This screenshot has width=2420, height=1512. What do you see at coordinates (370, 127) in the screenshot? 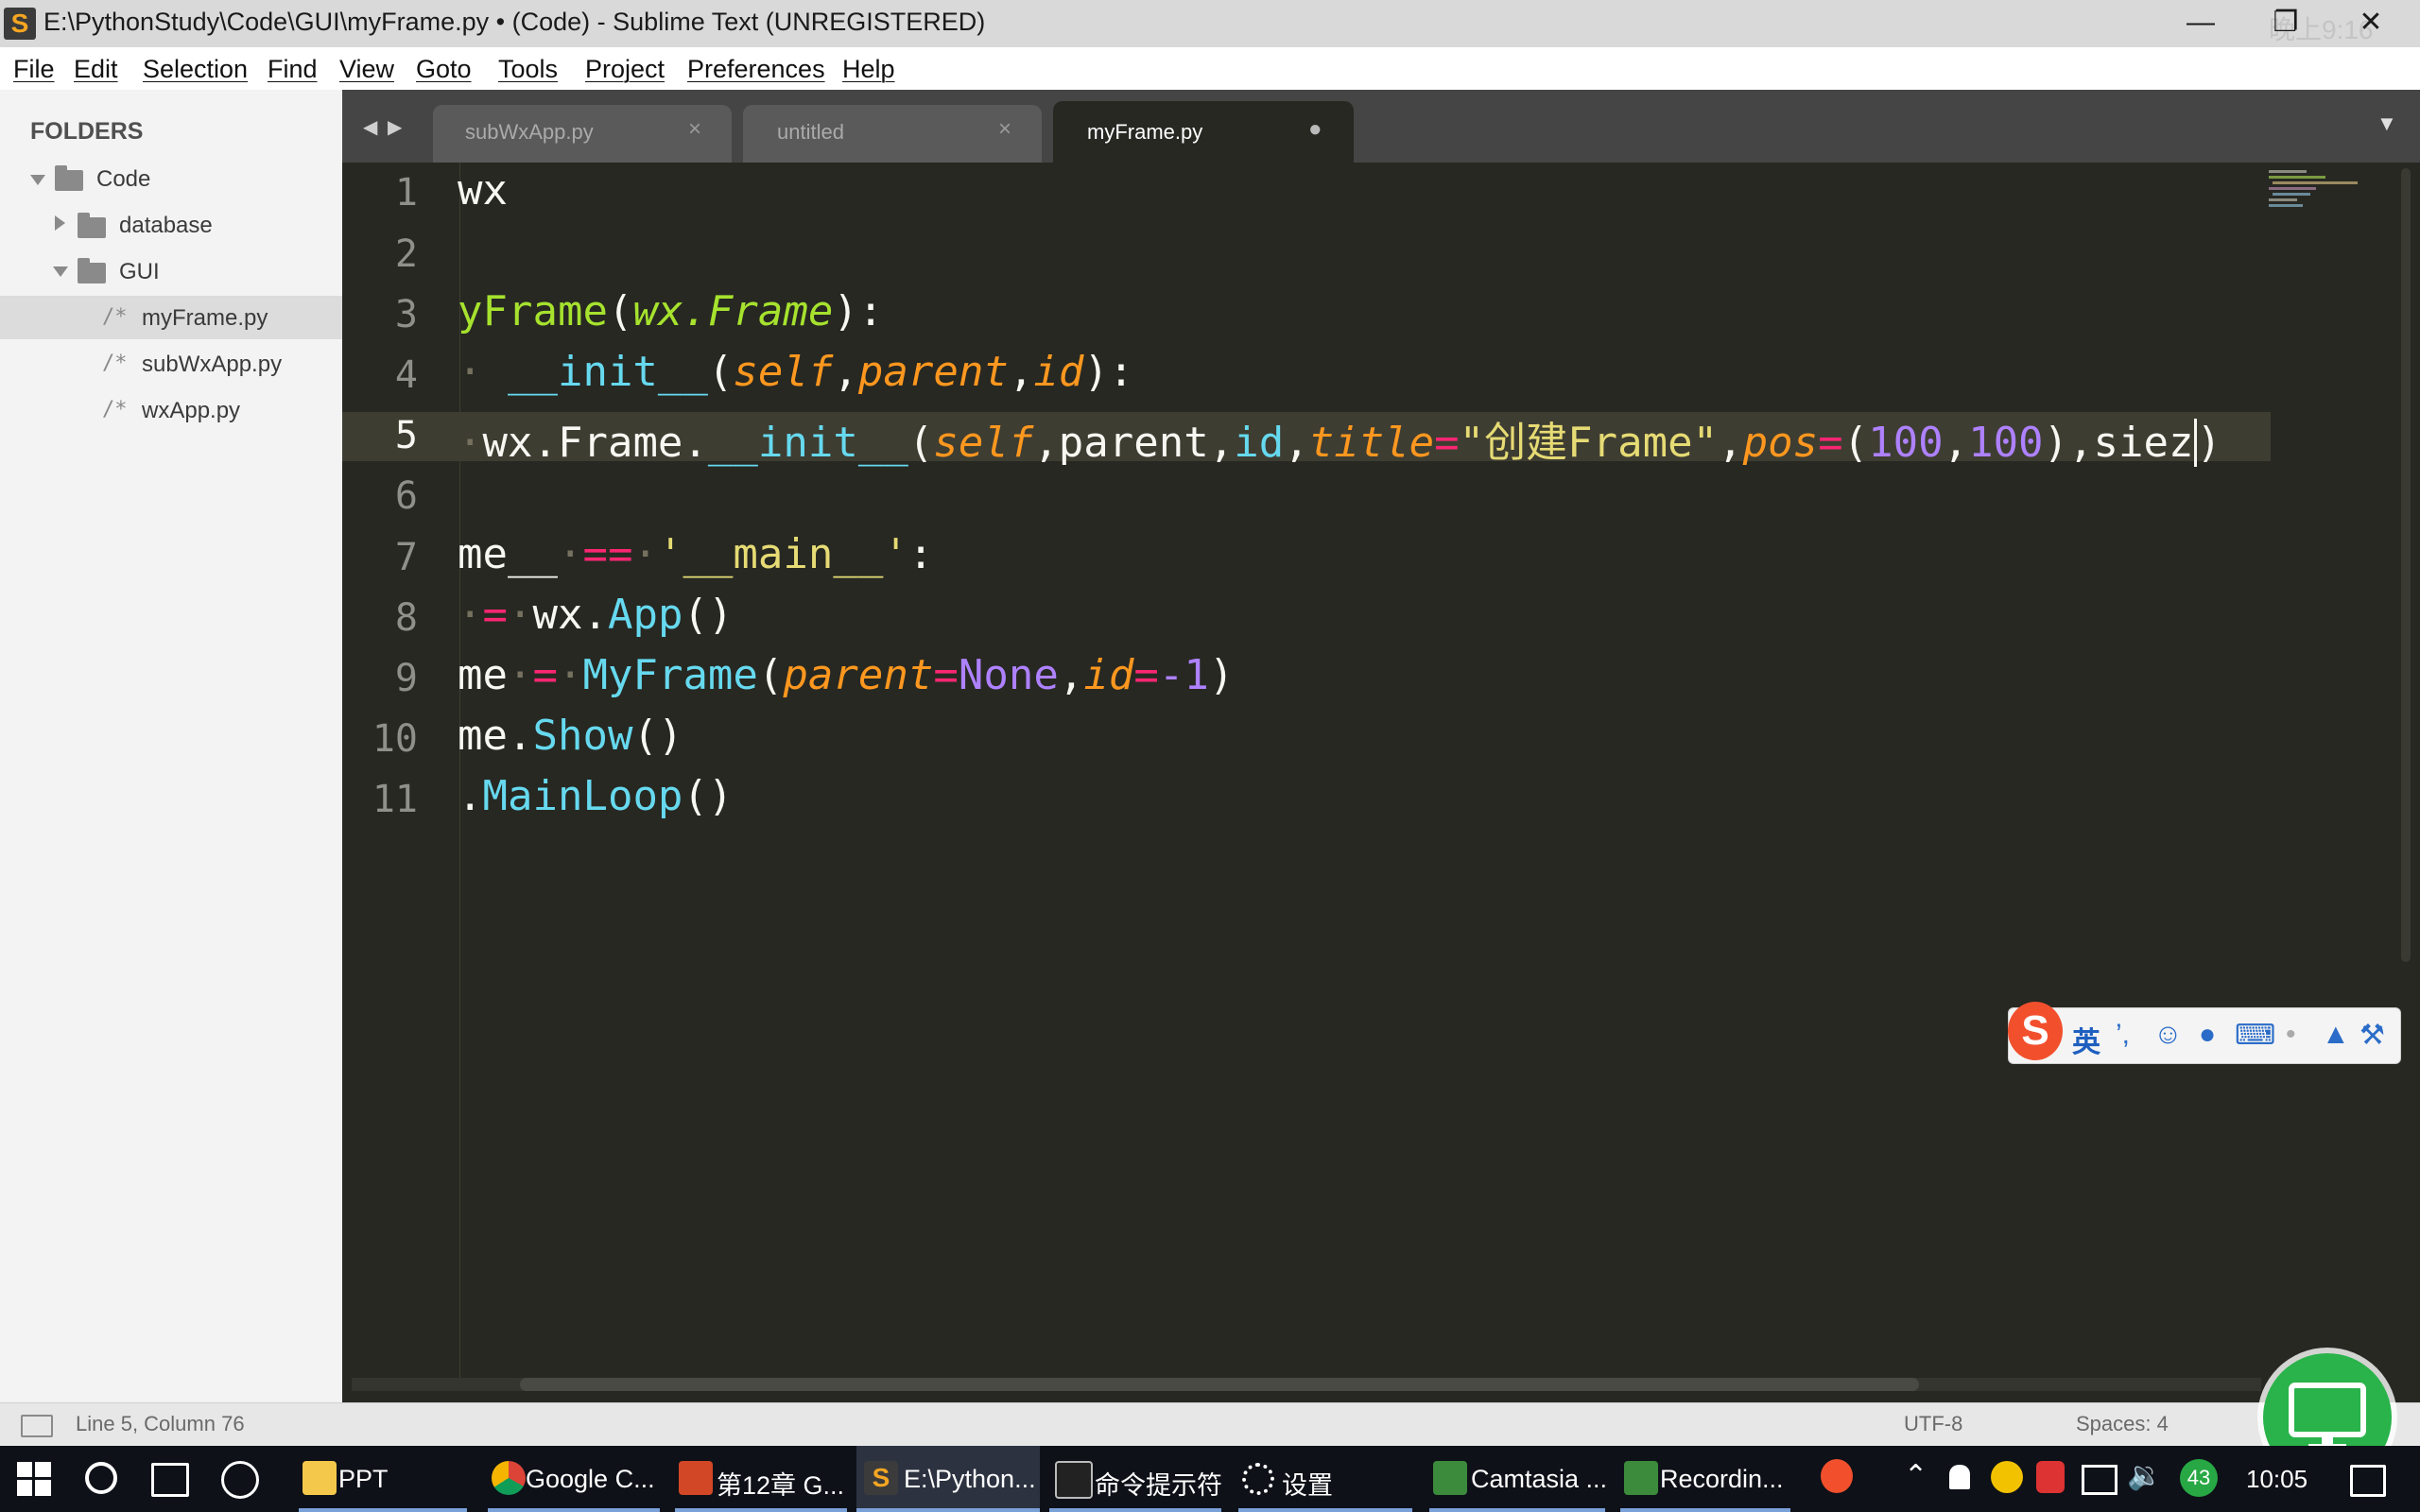
I see `tab-scroll-left-icon: ◀` at bounding box center [370, 127].